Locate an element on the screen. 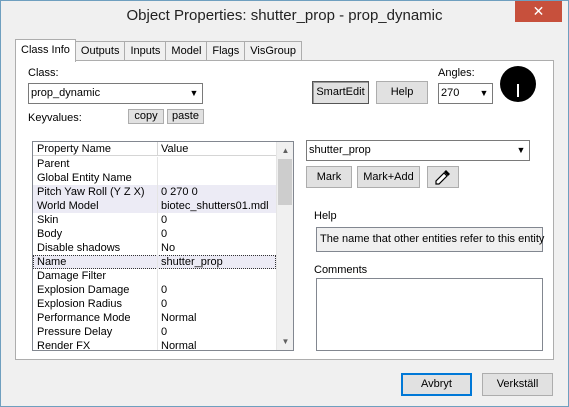 This screenshot has width=569, height=407. property-name: Pitch Yaw Roll (Y Z X) is located at coordinates (91, 192).